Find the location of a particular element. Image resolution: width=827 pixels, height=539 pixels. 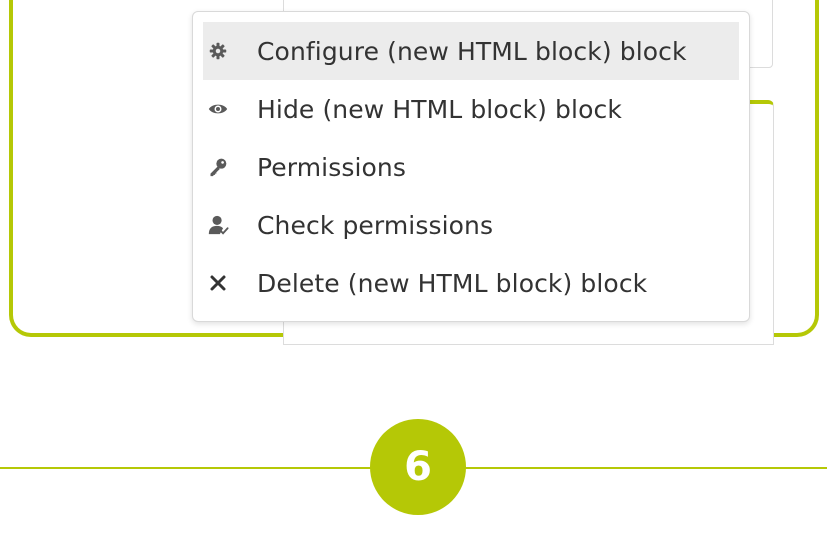

close-icon is located at coordinates (218, 283).